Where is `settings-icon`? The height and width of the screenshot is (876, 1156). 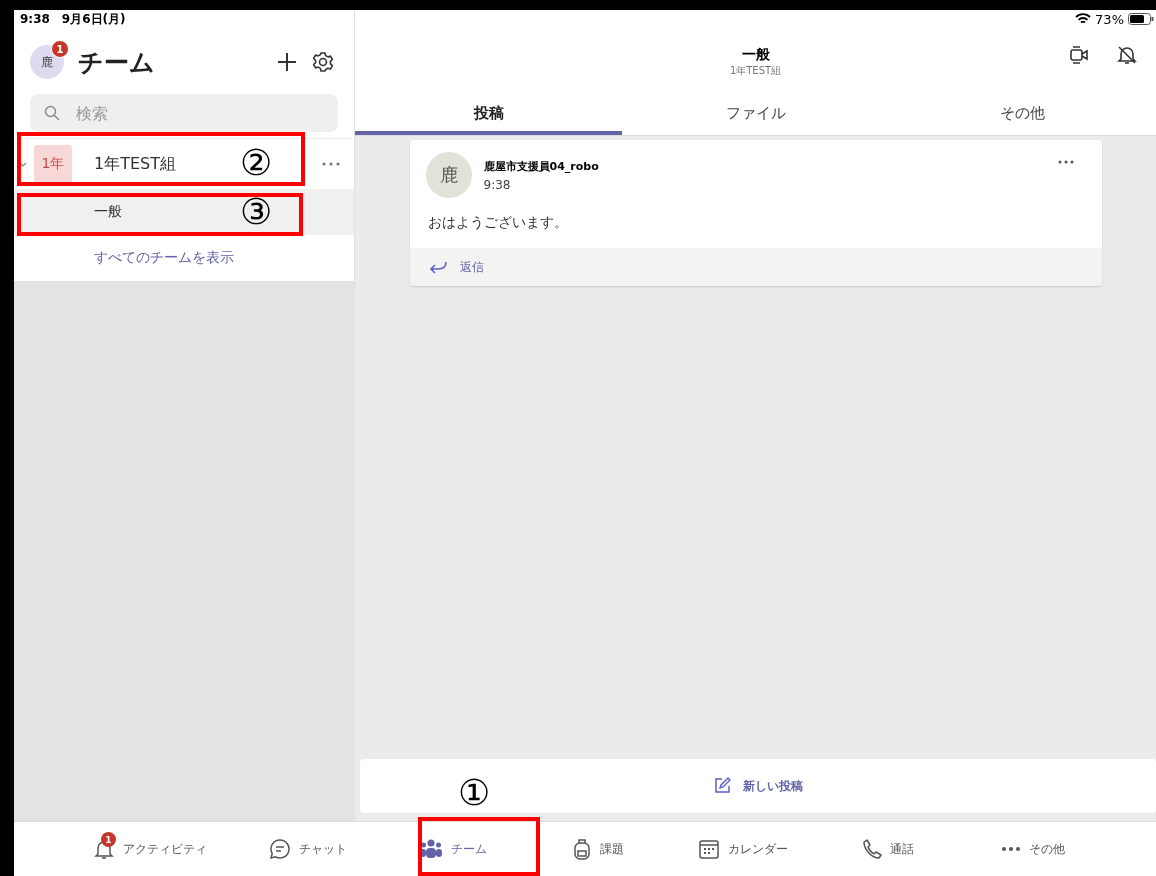
settings-icon is located at coordinates (323, 62).